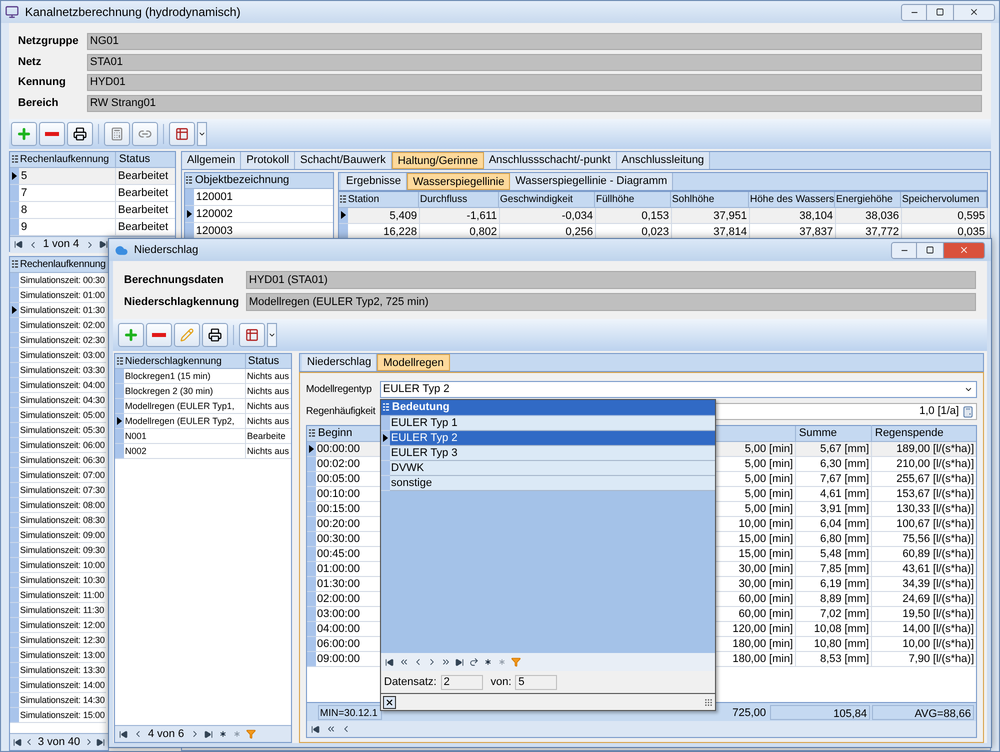  What do you see at coordinates (924, 449) in the screenshot?
I see `table-cell: 189,00 [l/(s*ha)]` at bounding box center [924, 449].